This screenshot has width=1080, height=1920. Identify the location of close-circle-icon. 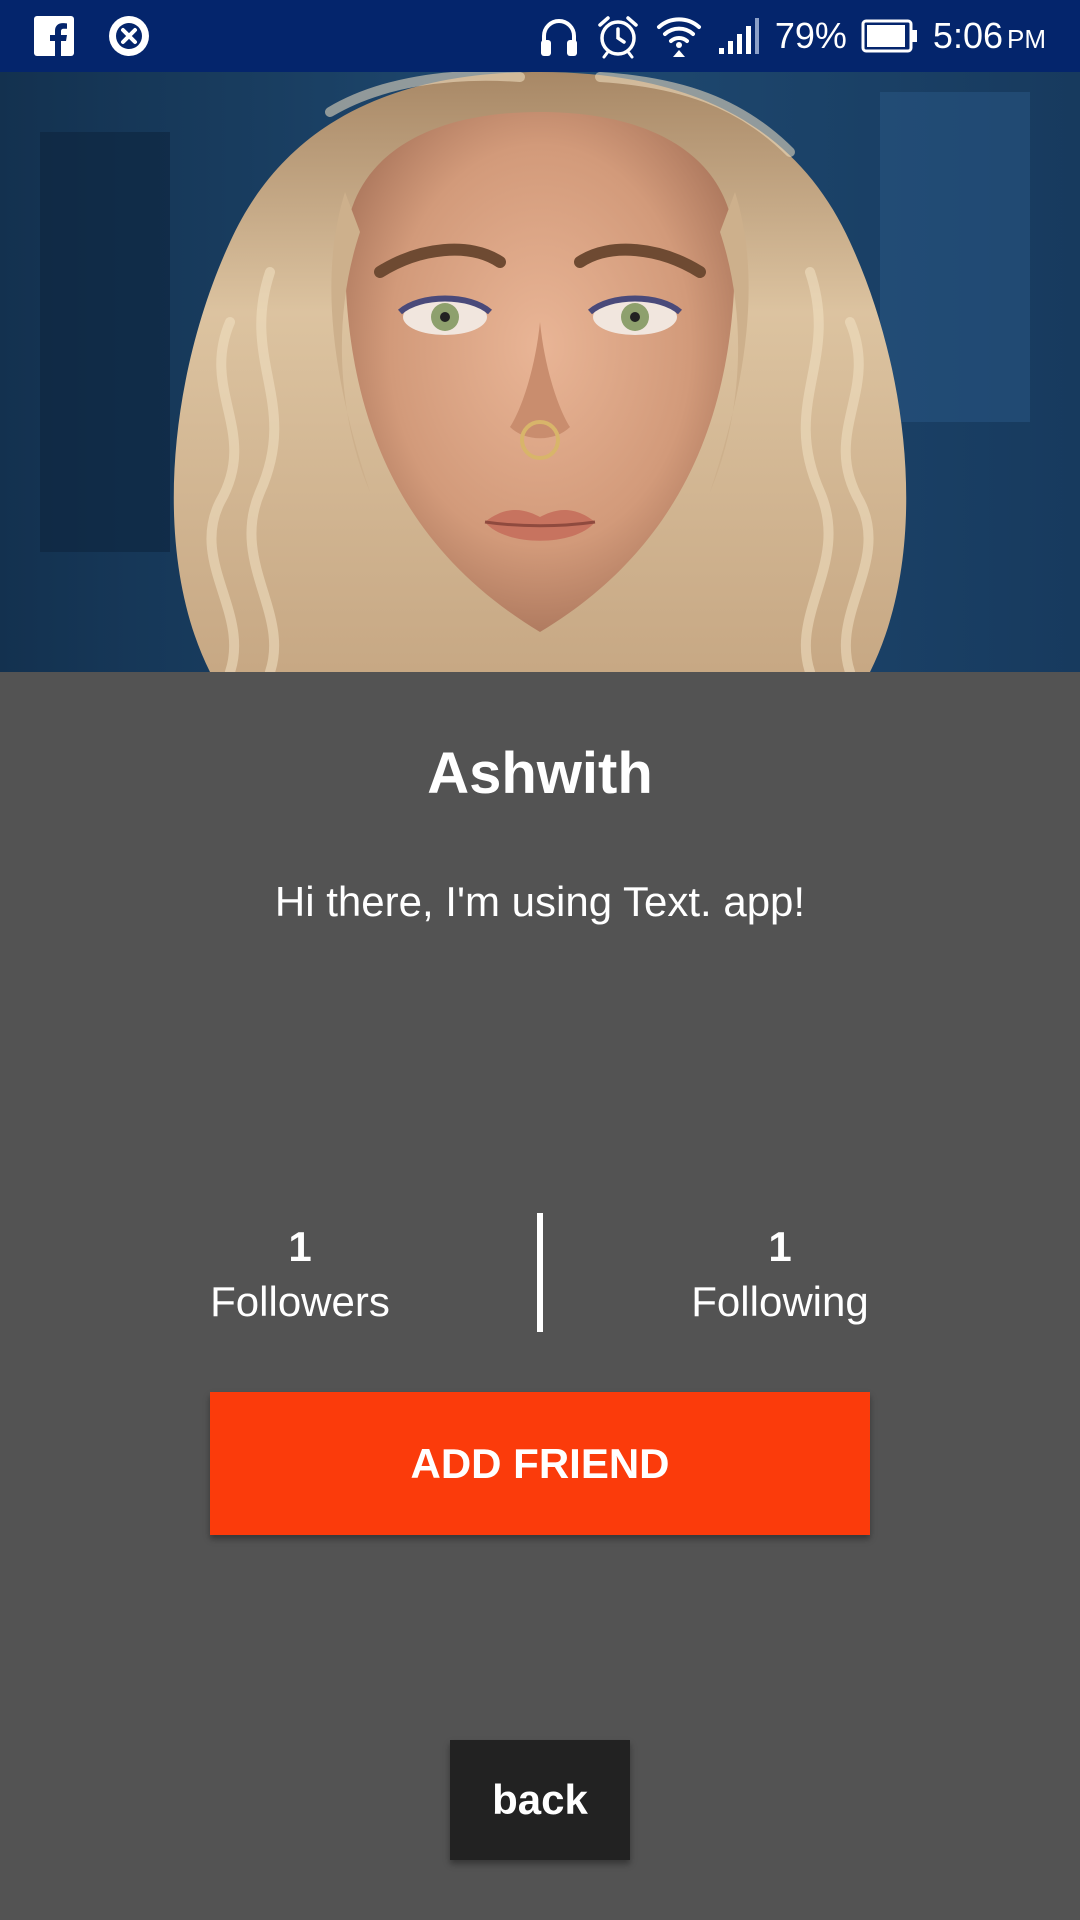
(129, 36).